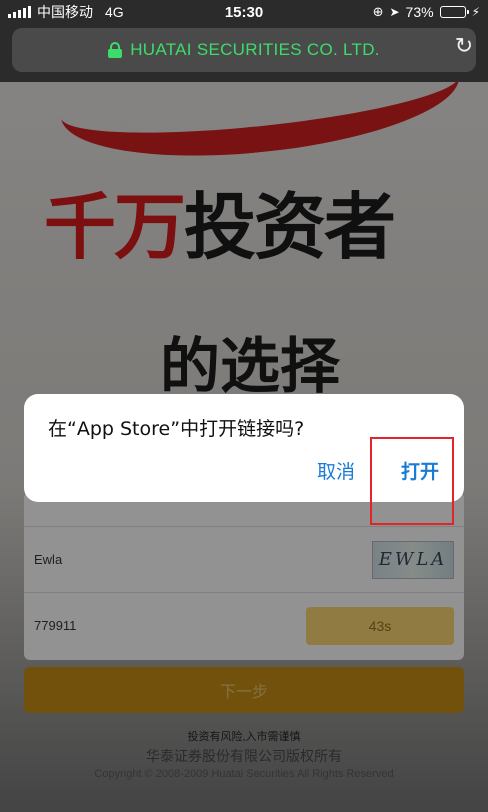 The width and height of the screenshot is (488, 812). What do you see at coordinates (454, 12) in the screenshot?
I see `battery-icon` at bounding box center [454, 12].